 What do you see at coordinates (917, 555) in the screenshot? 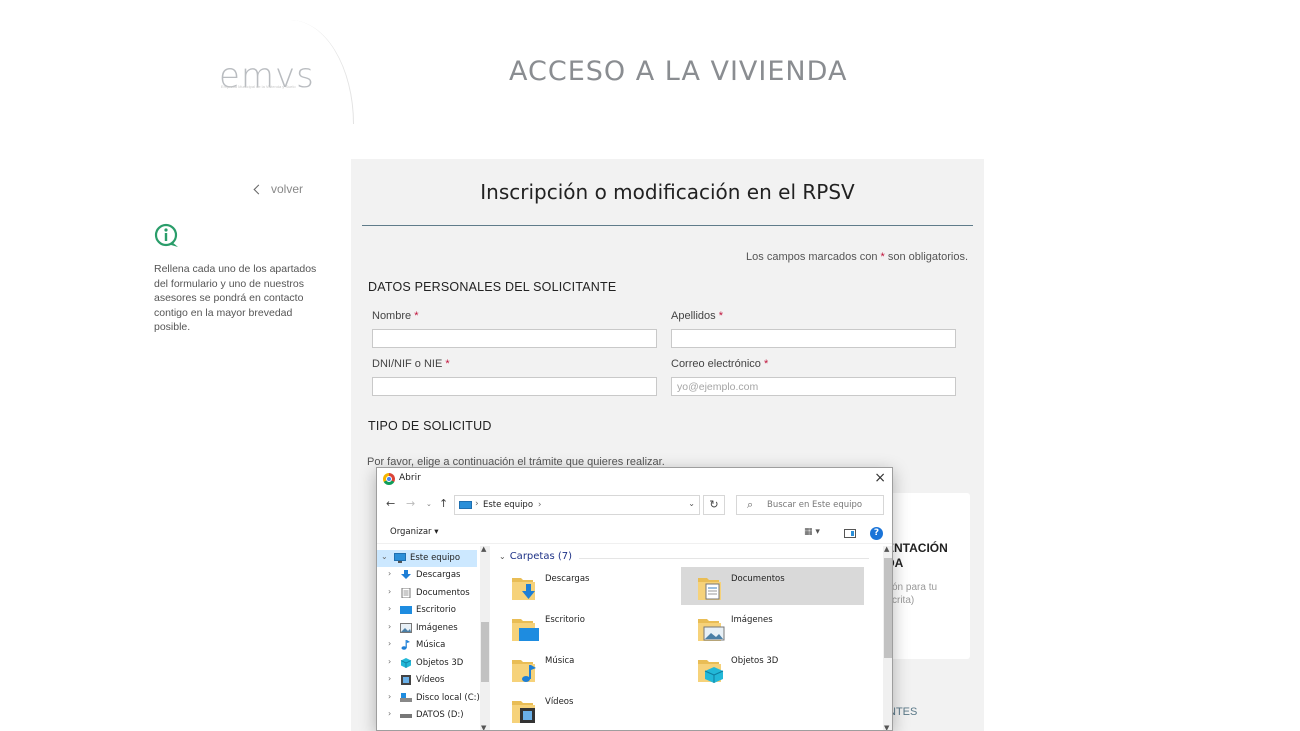
I see `card-title: ENTACIÓN DA` at bounding box center [917, 555].